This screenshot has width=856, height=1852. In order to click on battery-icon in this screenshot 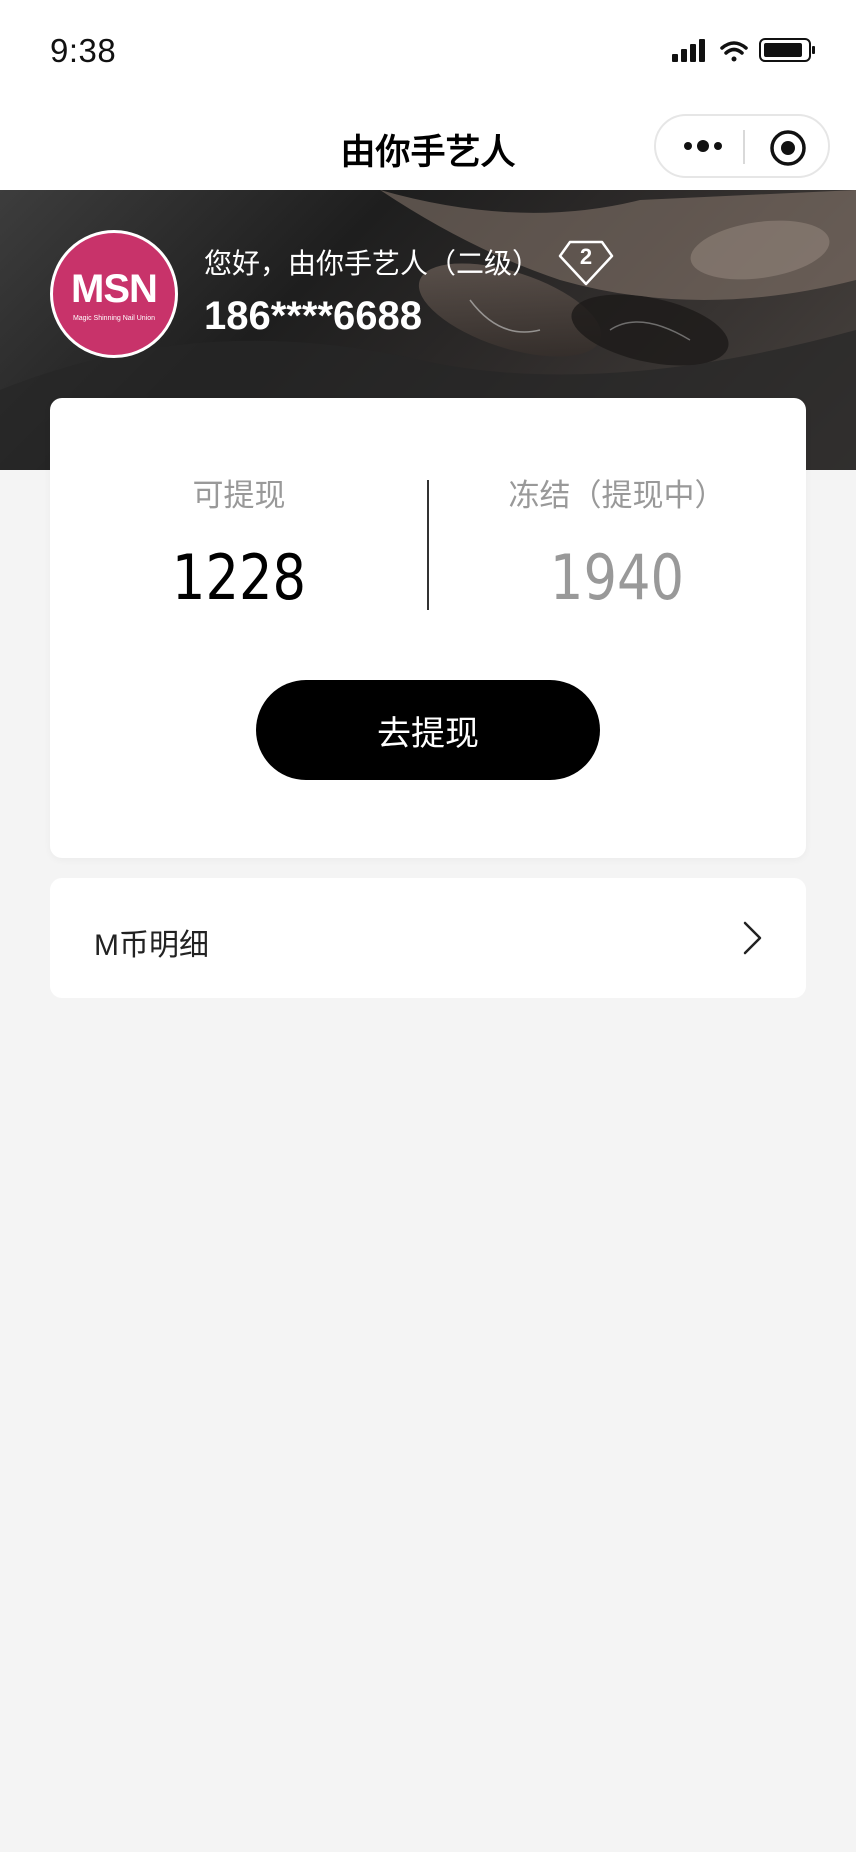, I will do `click(787, 50)`.